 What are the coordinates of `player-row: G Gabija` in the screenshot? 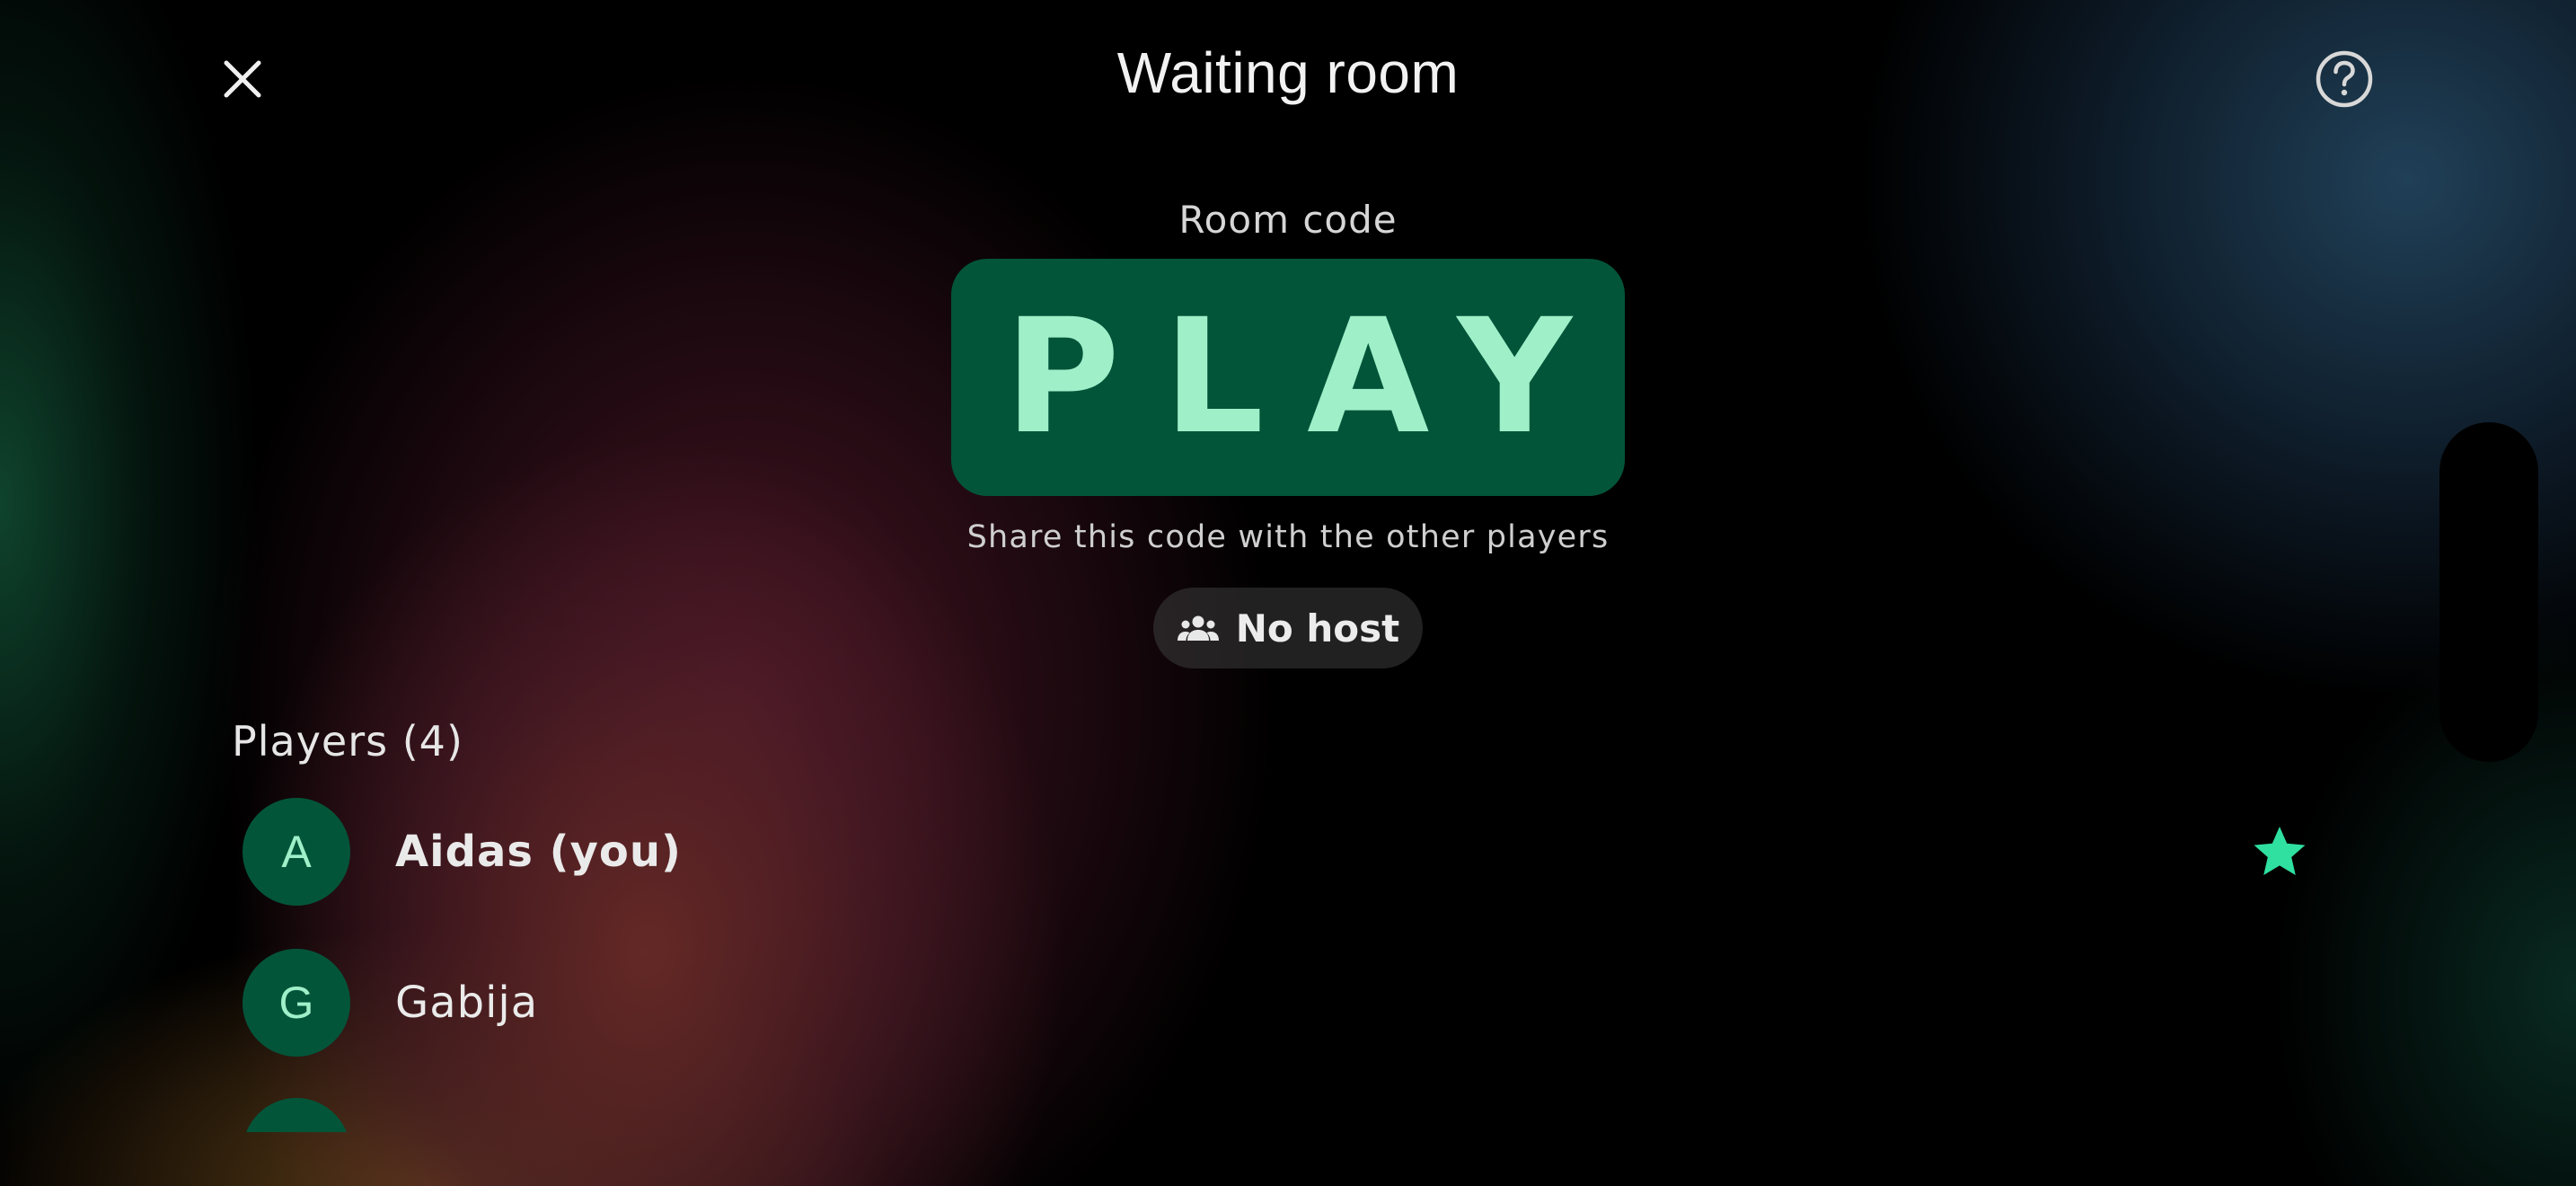 It's located at (1289, 1003).